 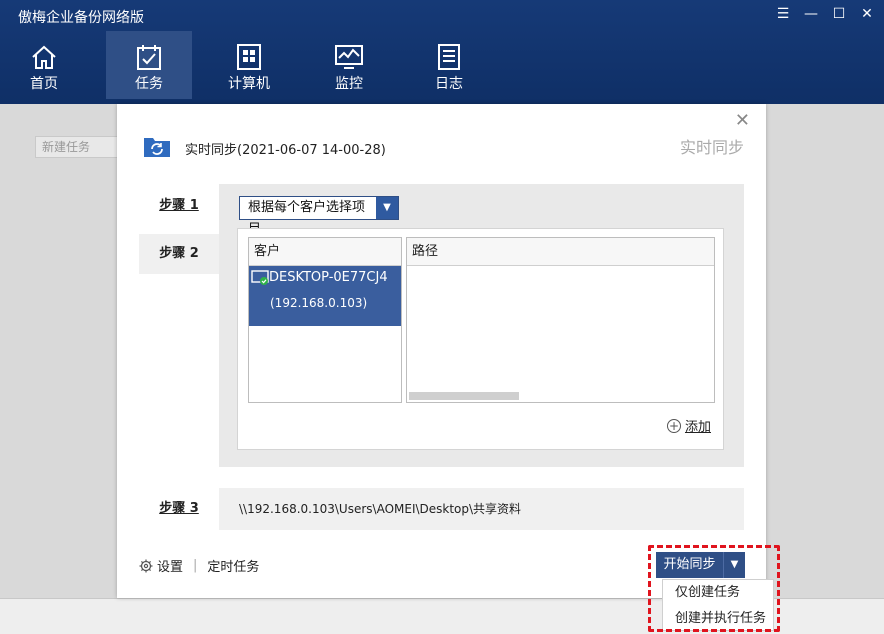 What do you see at coordinates (560, 252) in the screenshot?
I see `path-column-header: 路径` at bounding box center [560, 252].